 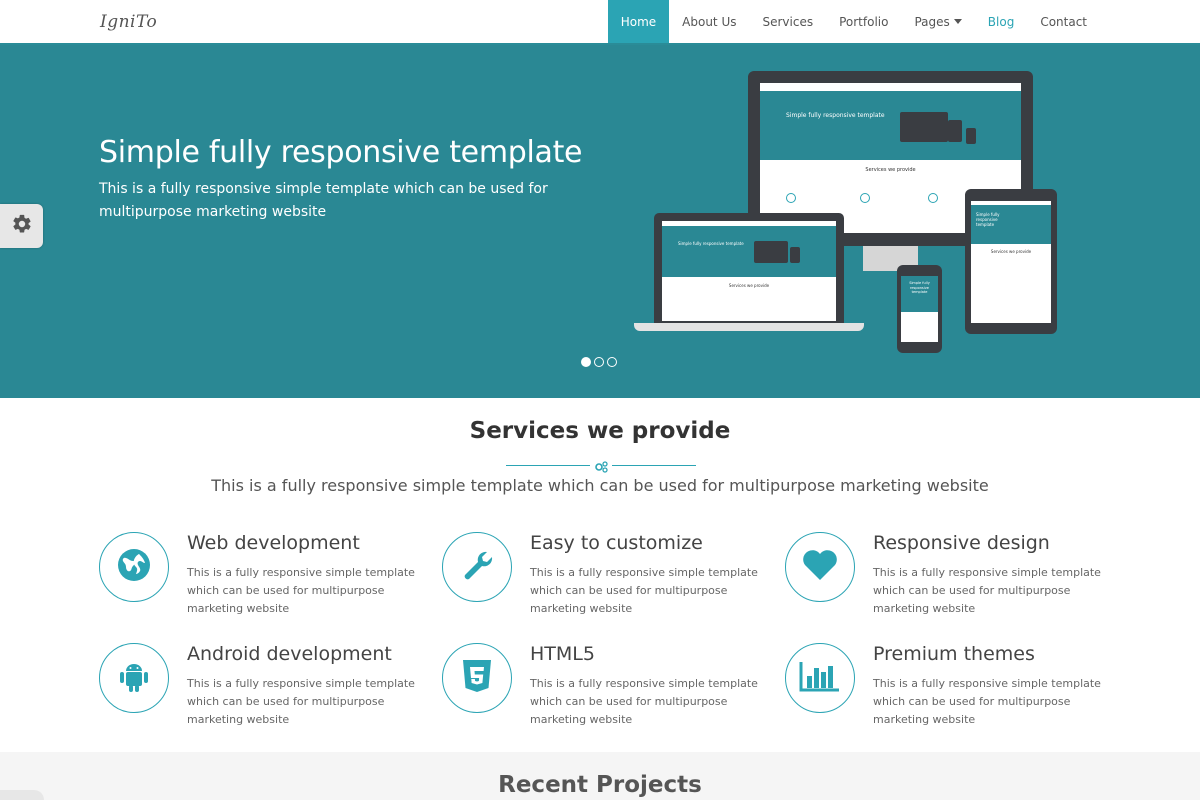 What do you see at coordinates (890, 170) in the screenshot?
I see `monitor-section-text: Services we provide` at bounding box center [890, 170].